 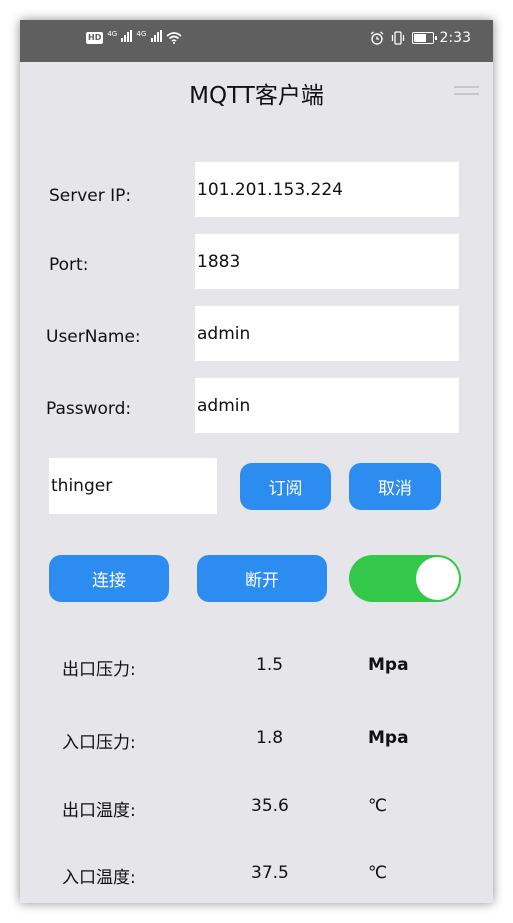 What do you see at coordinates (270, 873) in the screenshot?
I see `inlet-temperature-value: 37.5` at bounding box center [270, 873].